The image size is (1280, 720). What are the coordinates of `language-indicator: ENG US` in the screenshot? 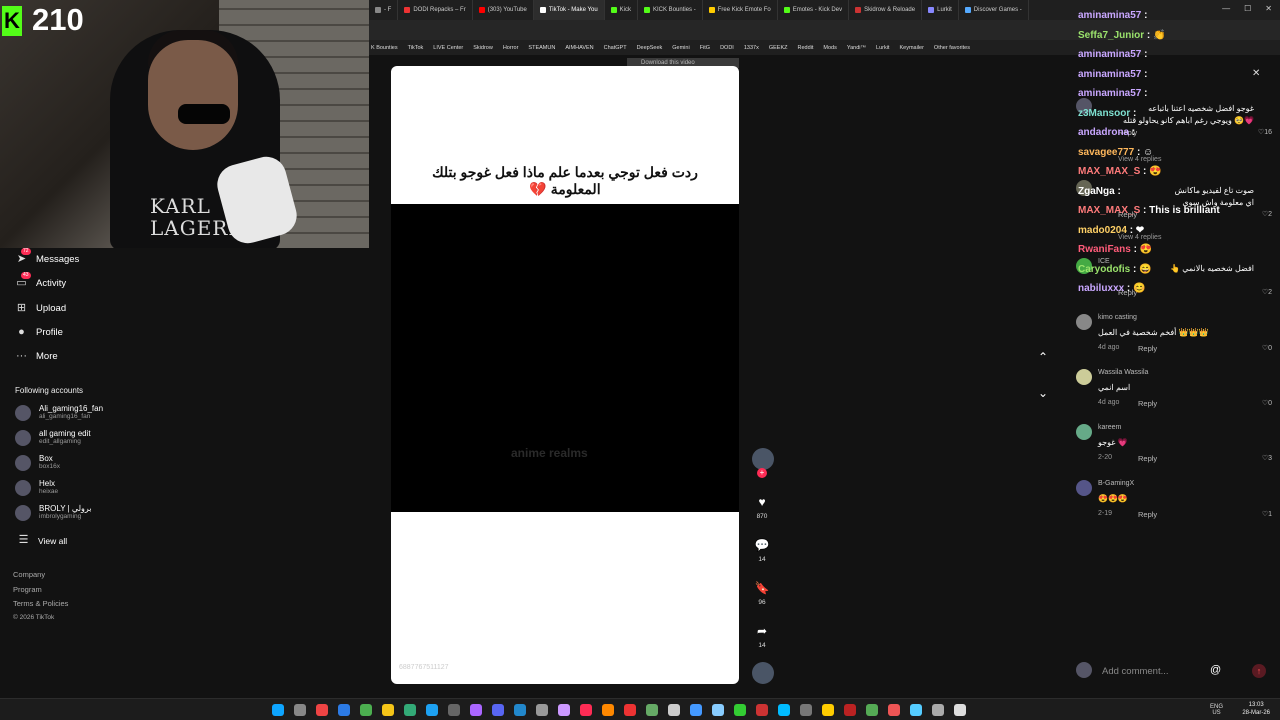 It's located at (1216, 710).